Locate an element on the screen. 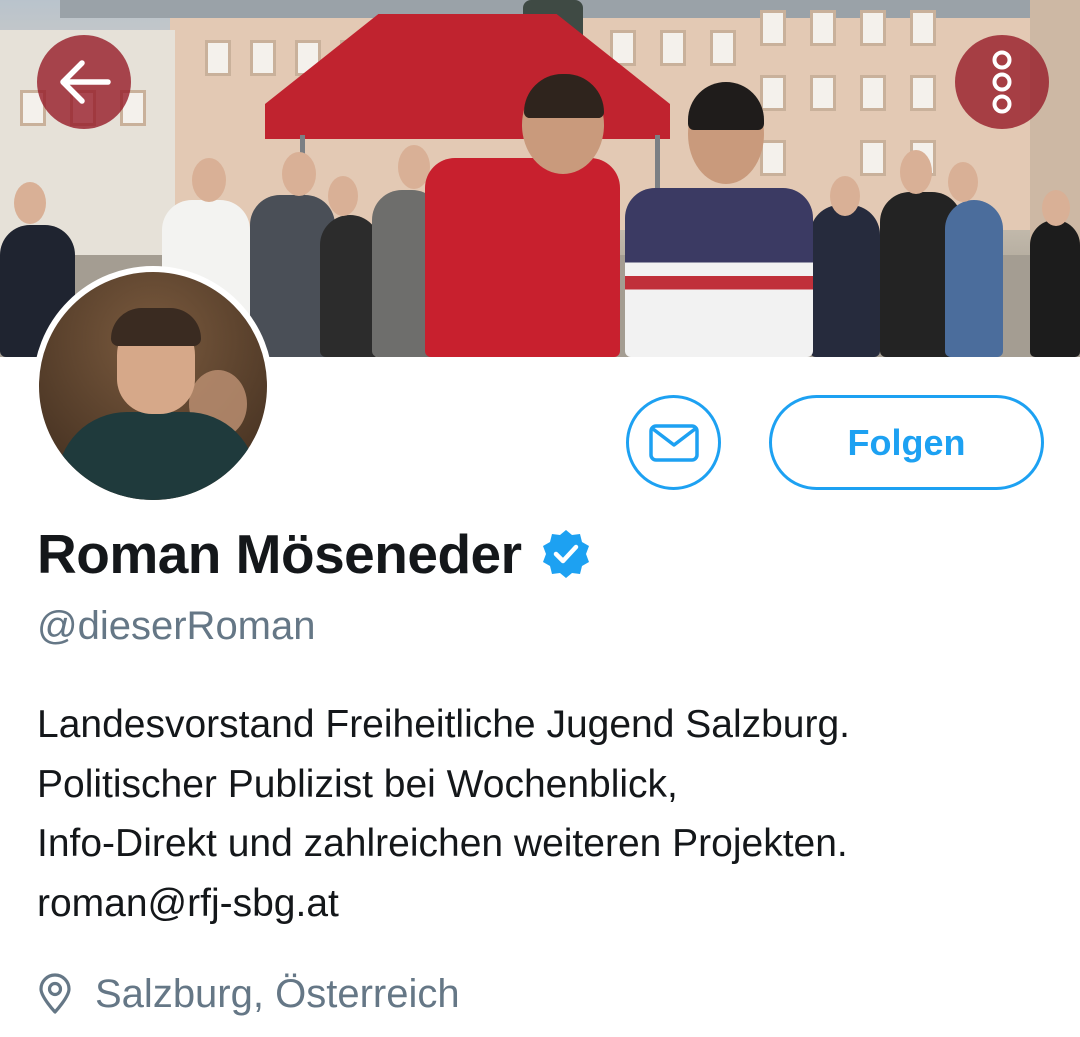 The image size is (1080, 1037). more-vertical-icon is located at coordinates (1002, 82).